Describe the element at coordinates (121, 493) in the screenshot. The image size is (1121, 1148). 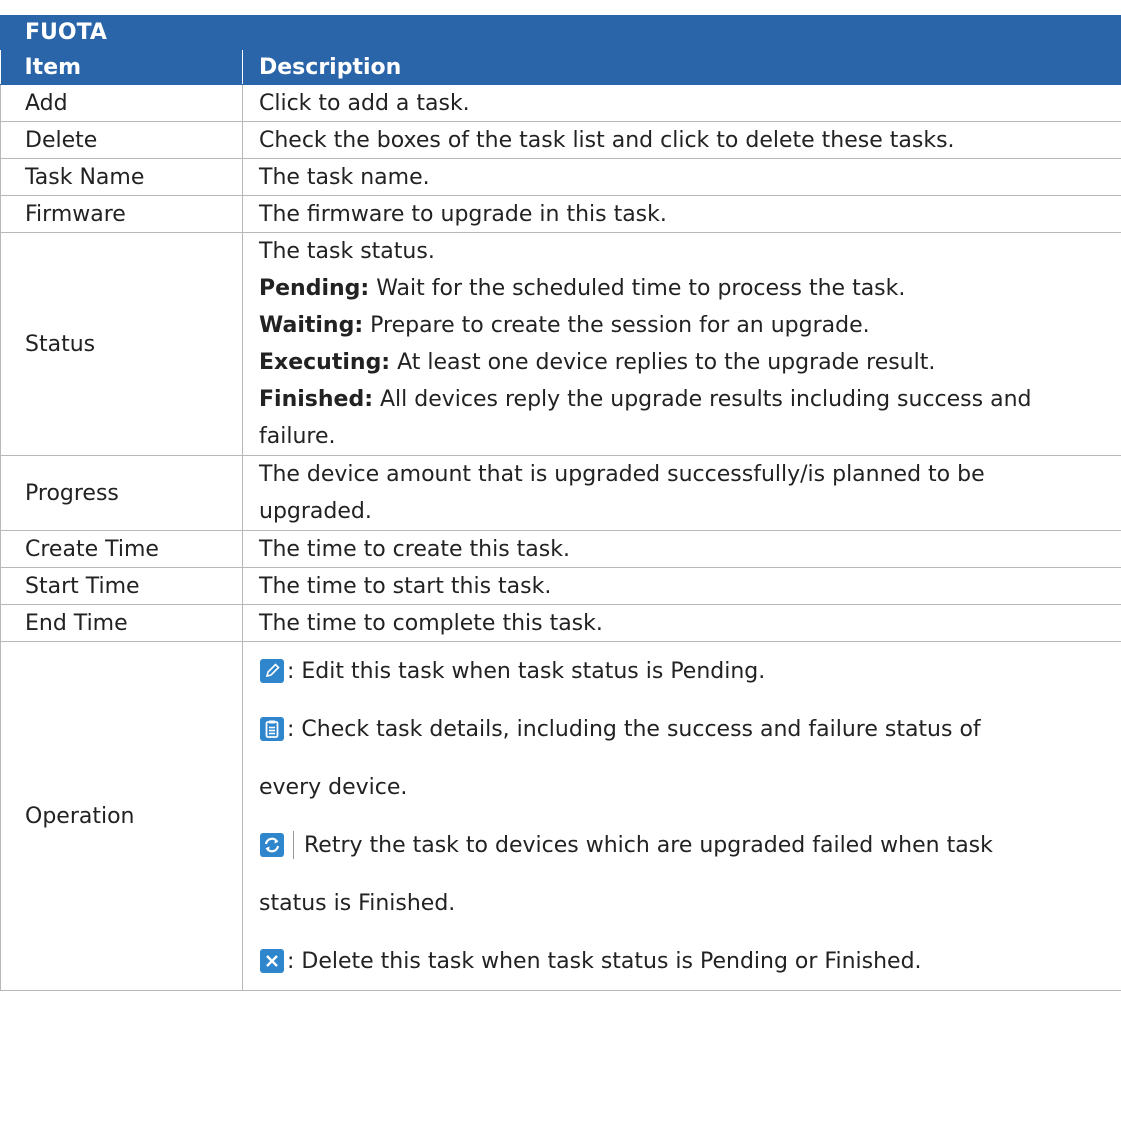
I see `row-item-progress: Progress` at that location.